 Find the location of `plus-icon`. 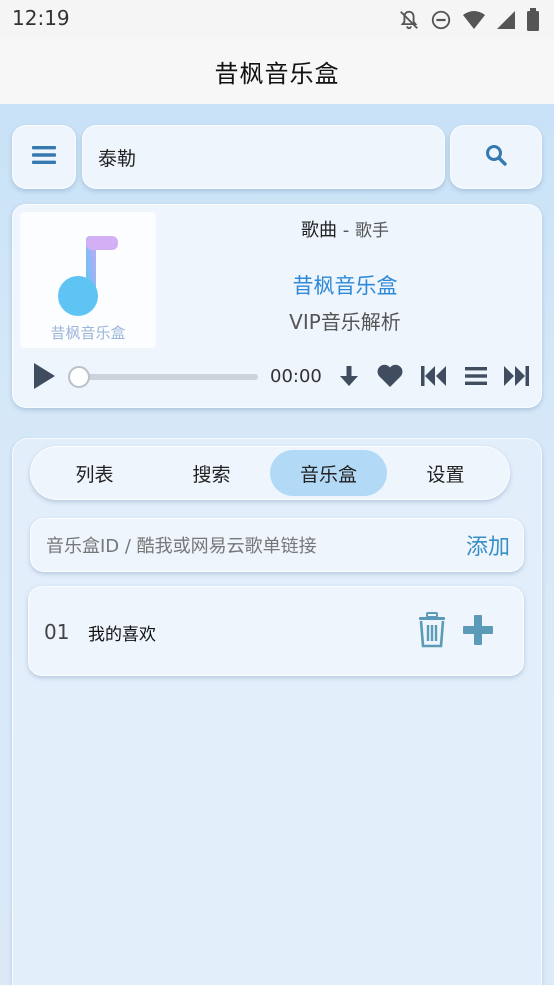

plus-icon is located at coordinates (478, 632).